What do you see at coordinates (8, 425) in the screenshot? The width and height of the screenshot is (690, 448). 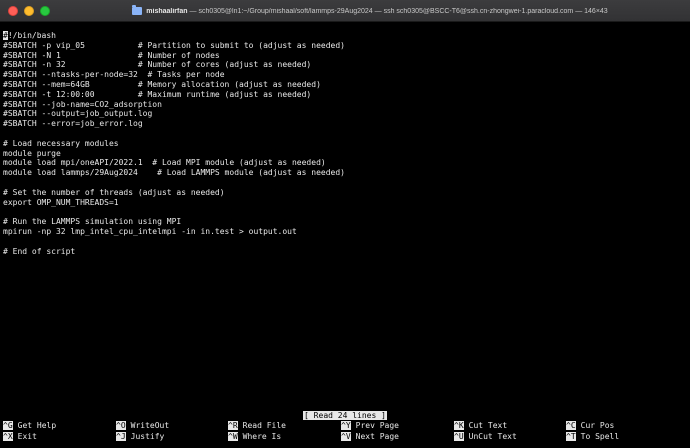 I see `shortcut-key: ^G` at bounding box center [8, 425].